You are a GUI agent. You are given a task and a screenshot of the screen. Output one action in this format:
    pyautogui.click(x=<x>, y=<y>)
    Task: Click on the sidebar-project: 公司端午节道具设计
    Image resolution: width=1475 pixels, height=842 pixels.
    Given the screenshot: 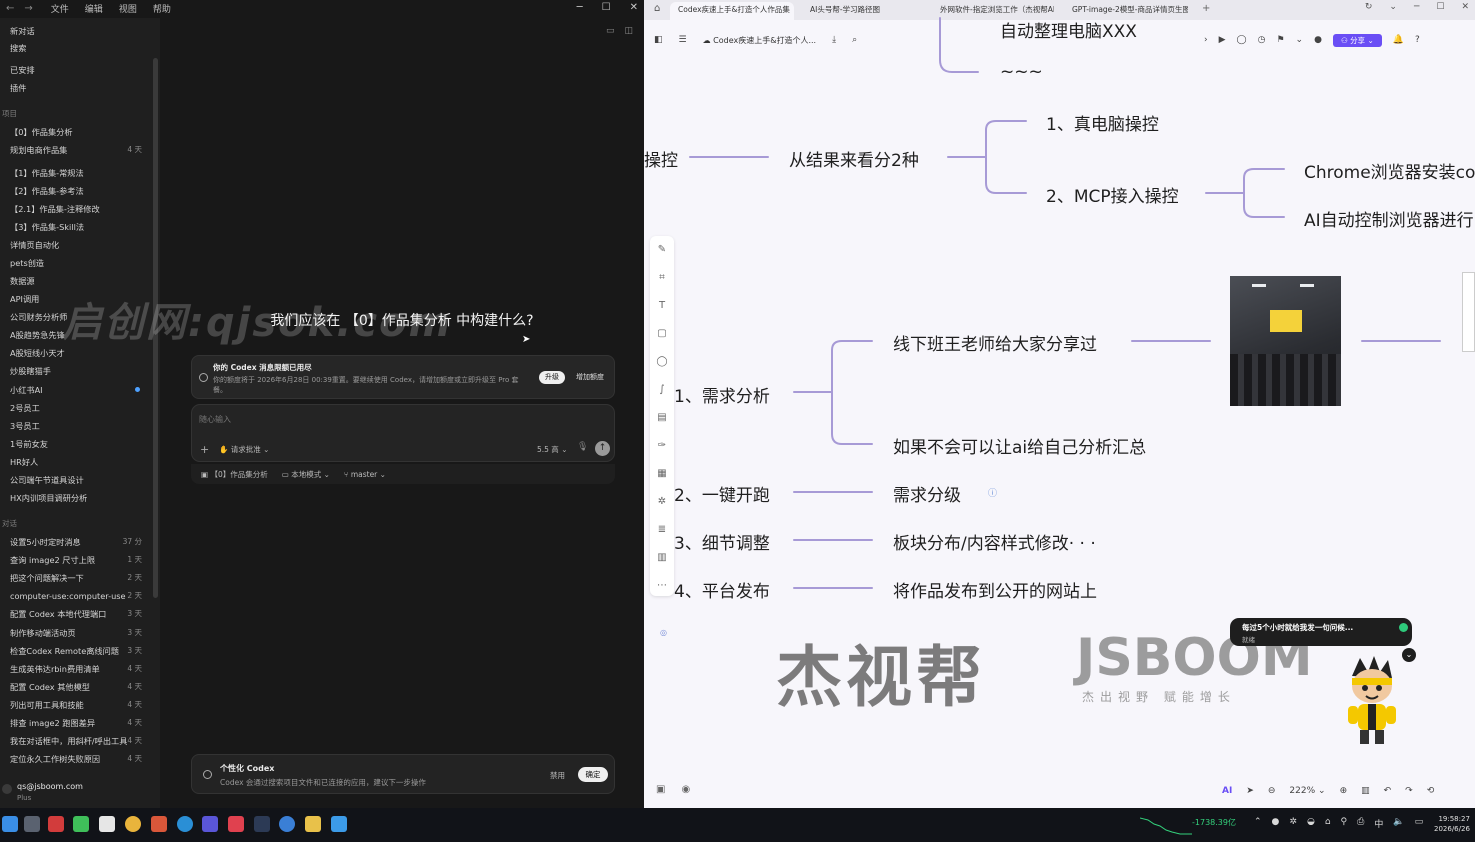 What is the action you would take?
    pyautogui.click(x=75, y=480)
    